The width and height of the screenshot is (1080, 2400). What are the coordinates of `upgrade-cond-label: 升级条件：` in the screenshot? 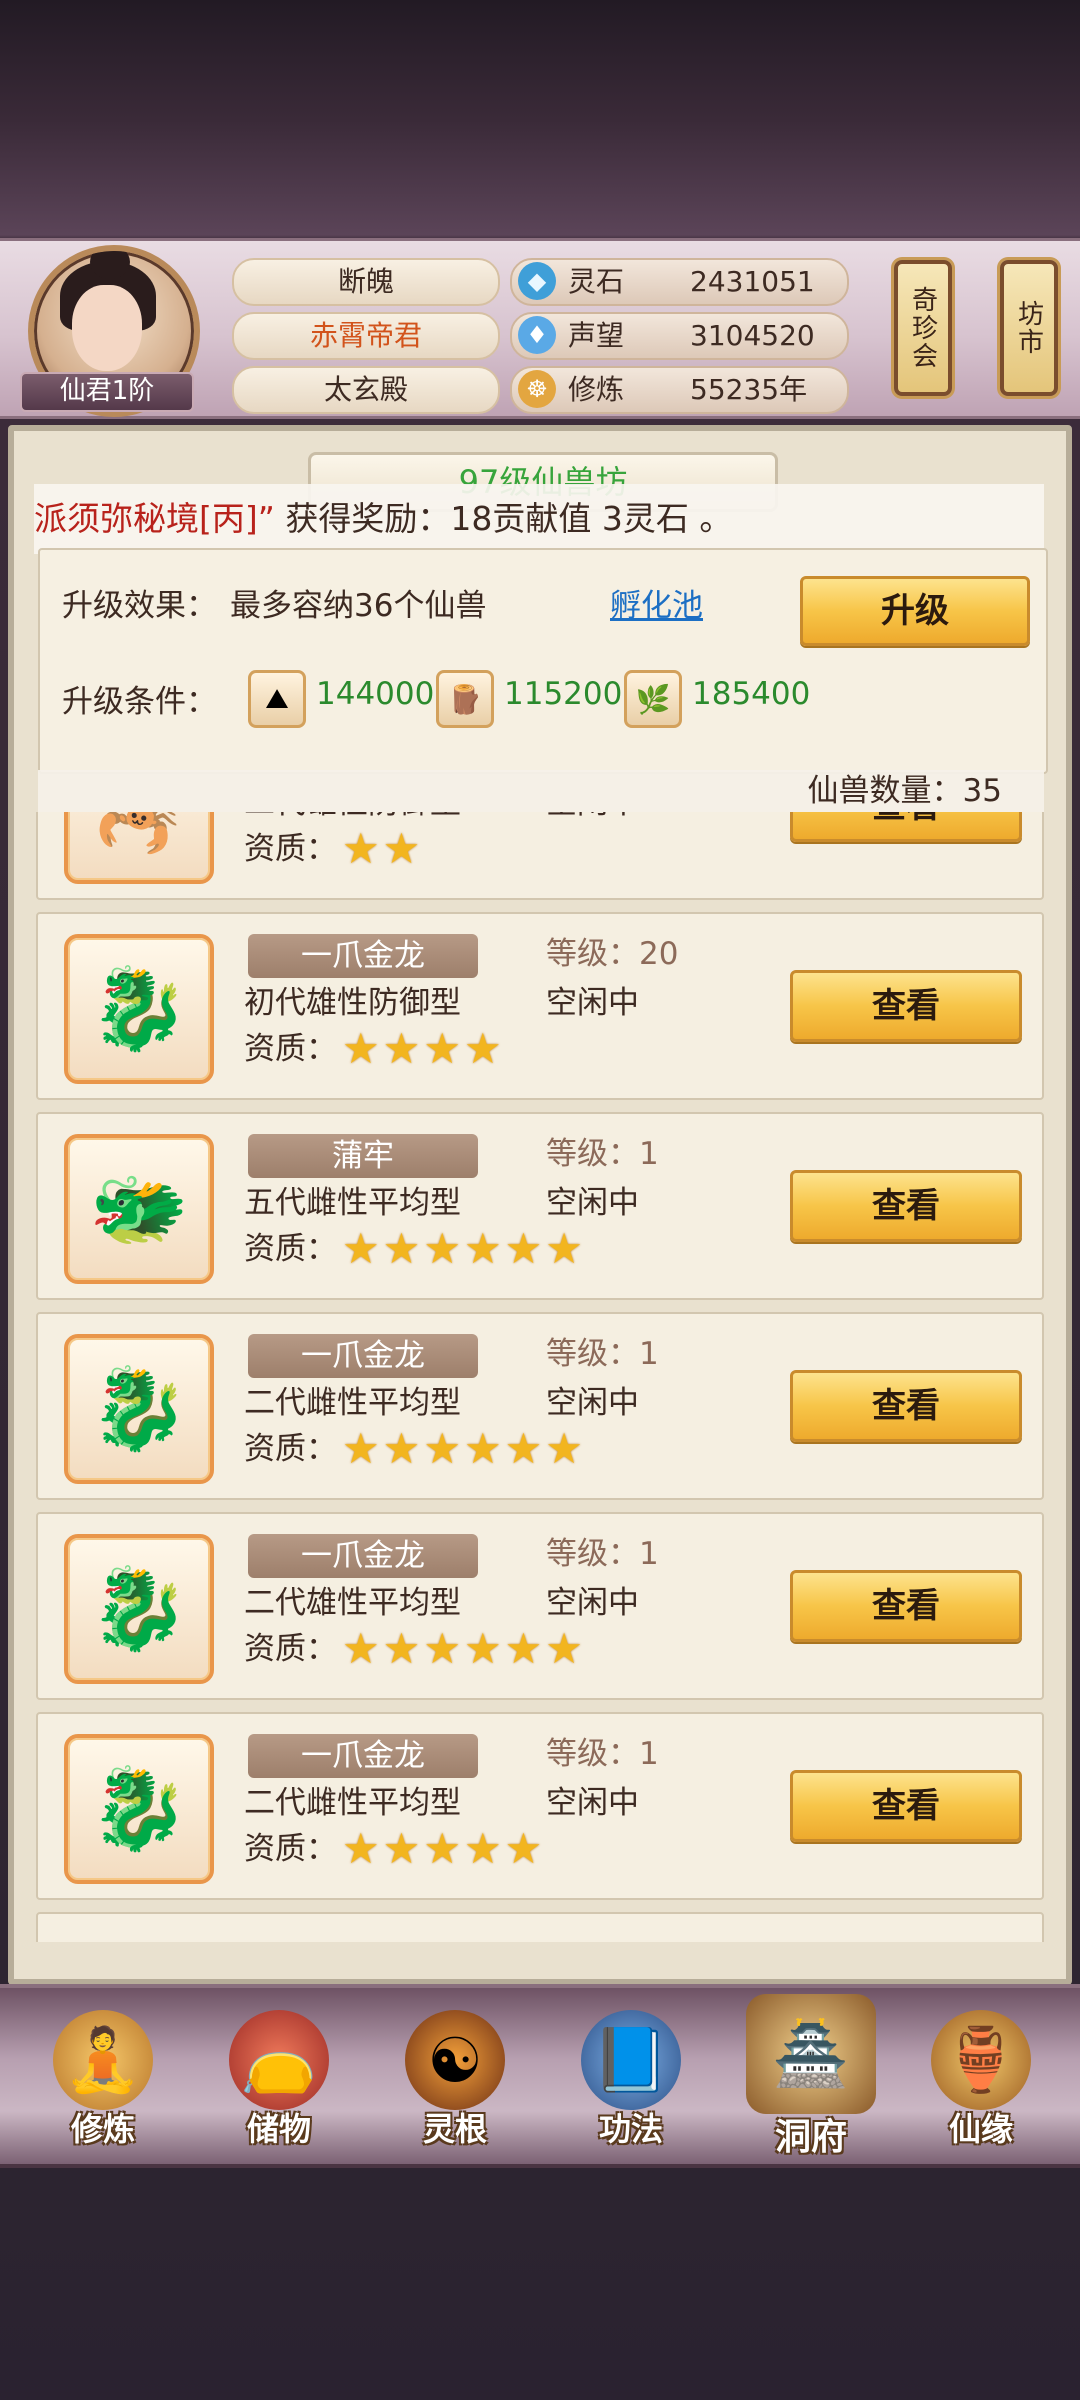 It's located at (139, 702).